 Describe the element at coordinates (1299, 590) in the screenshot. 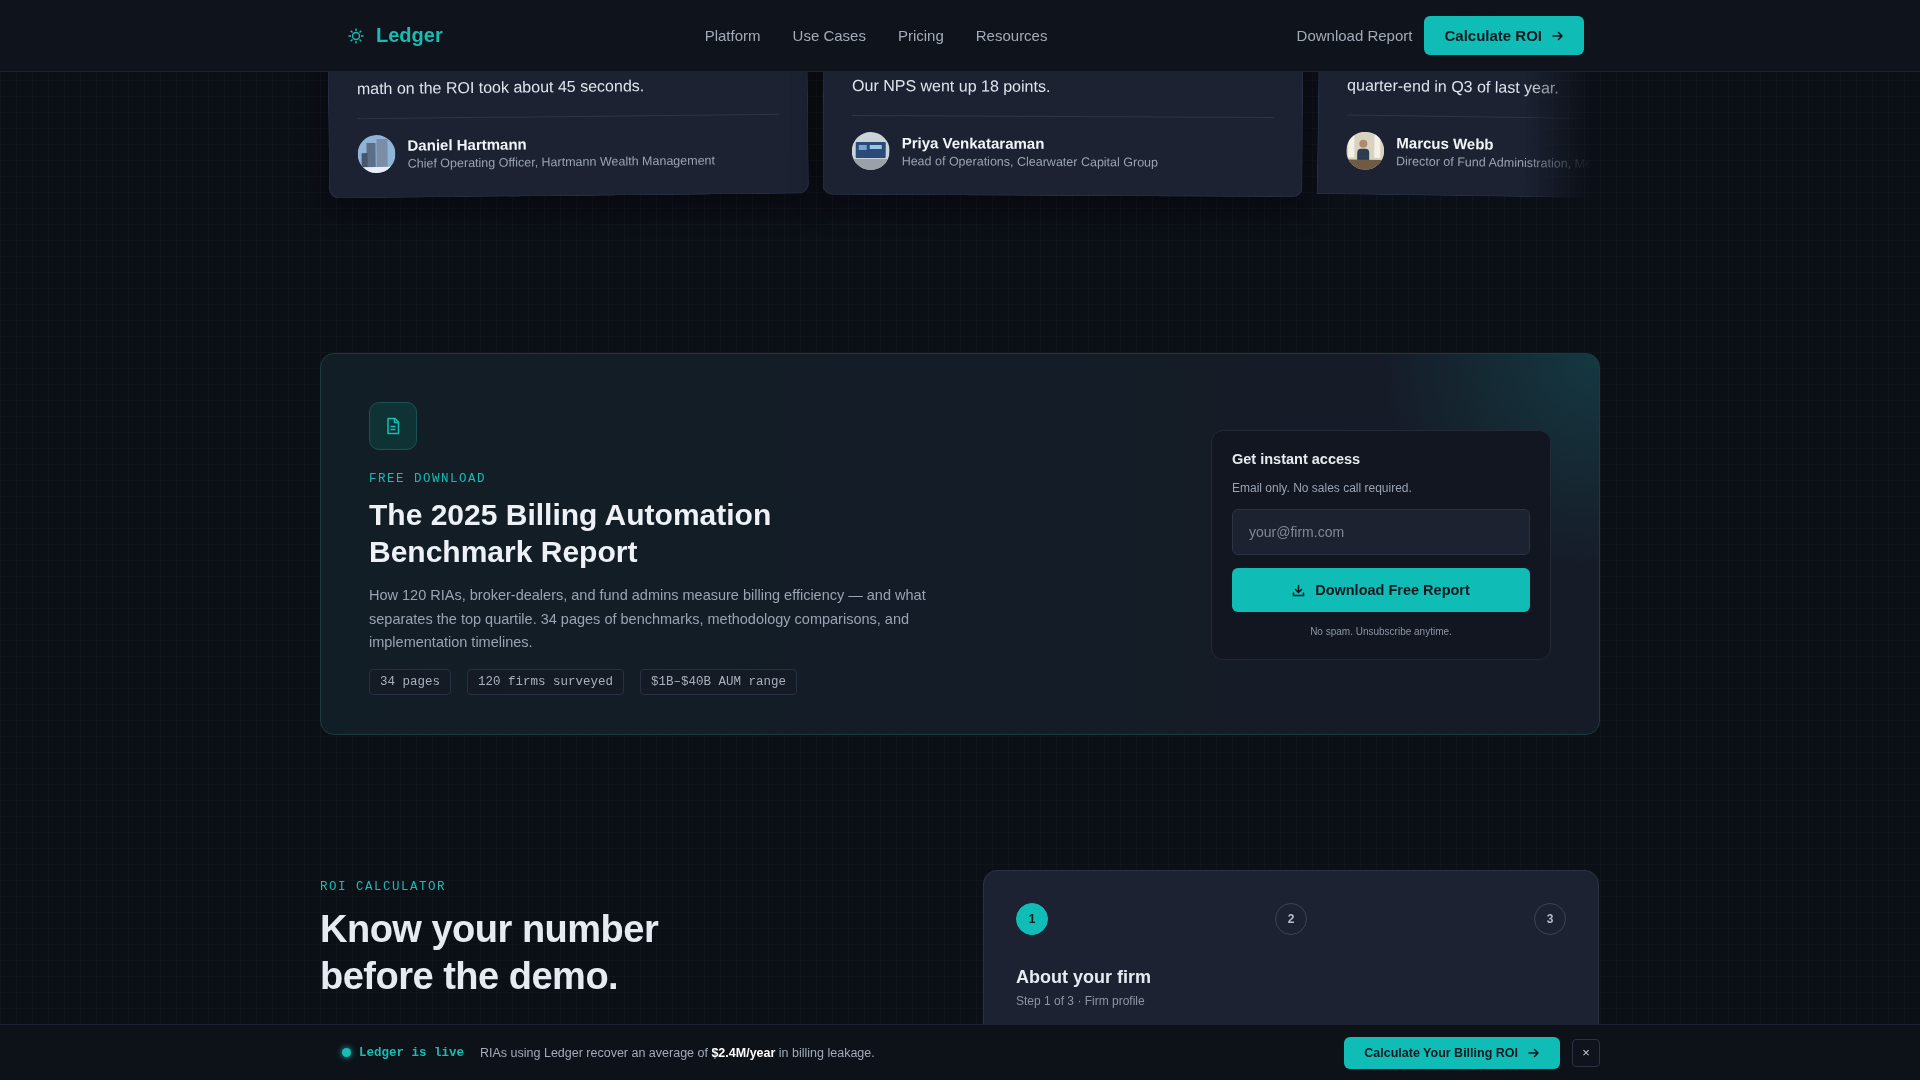

I see `download-icon` at that location.